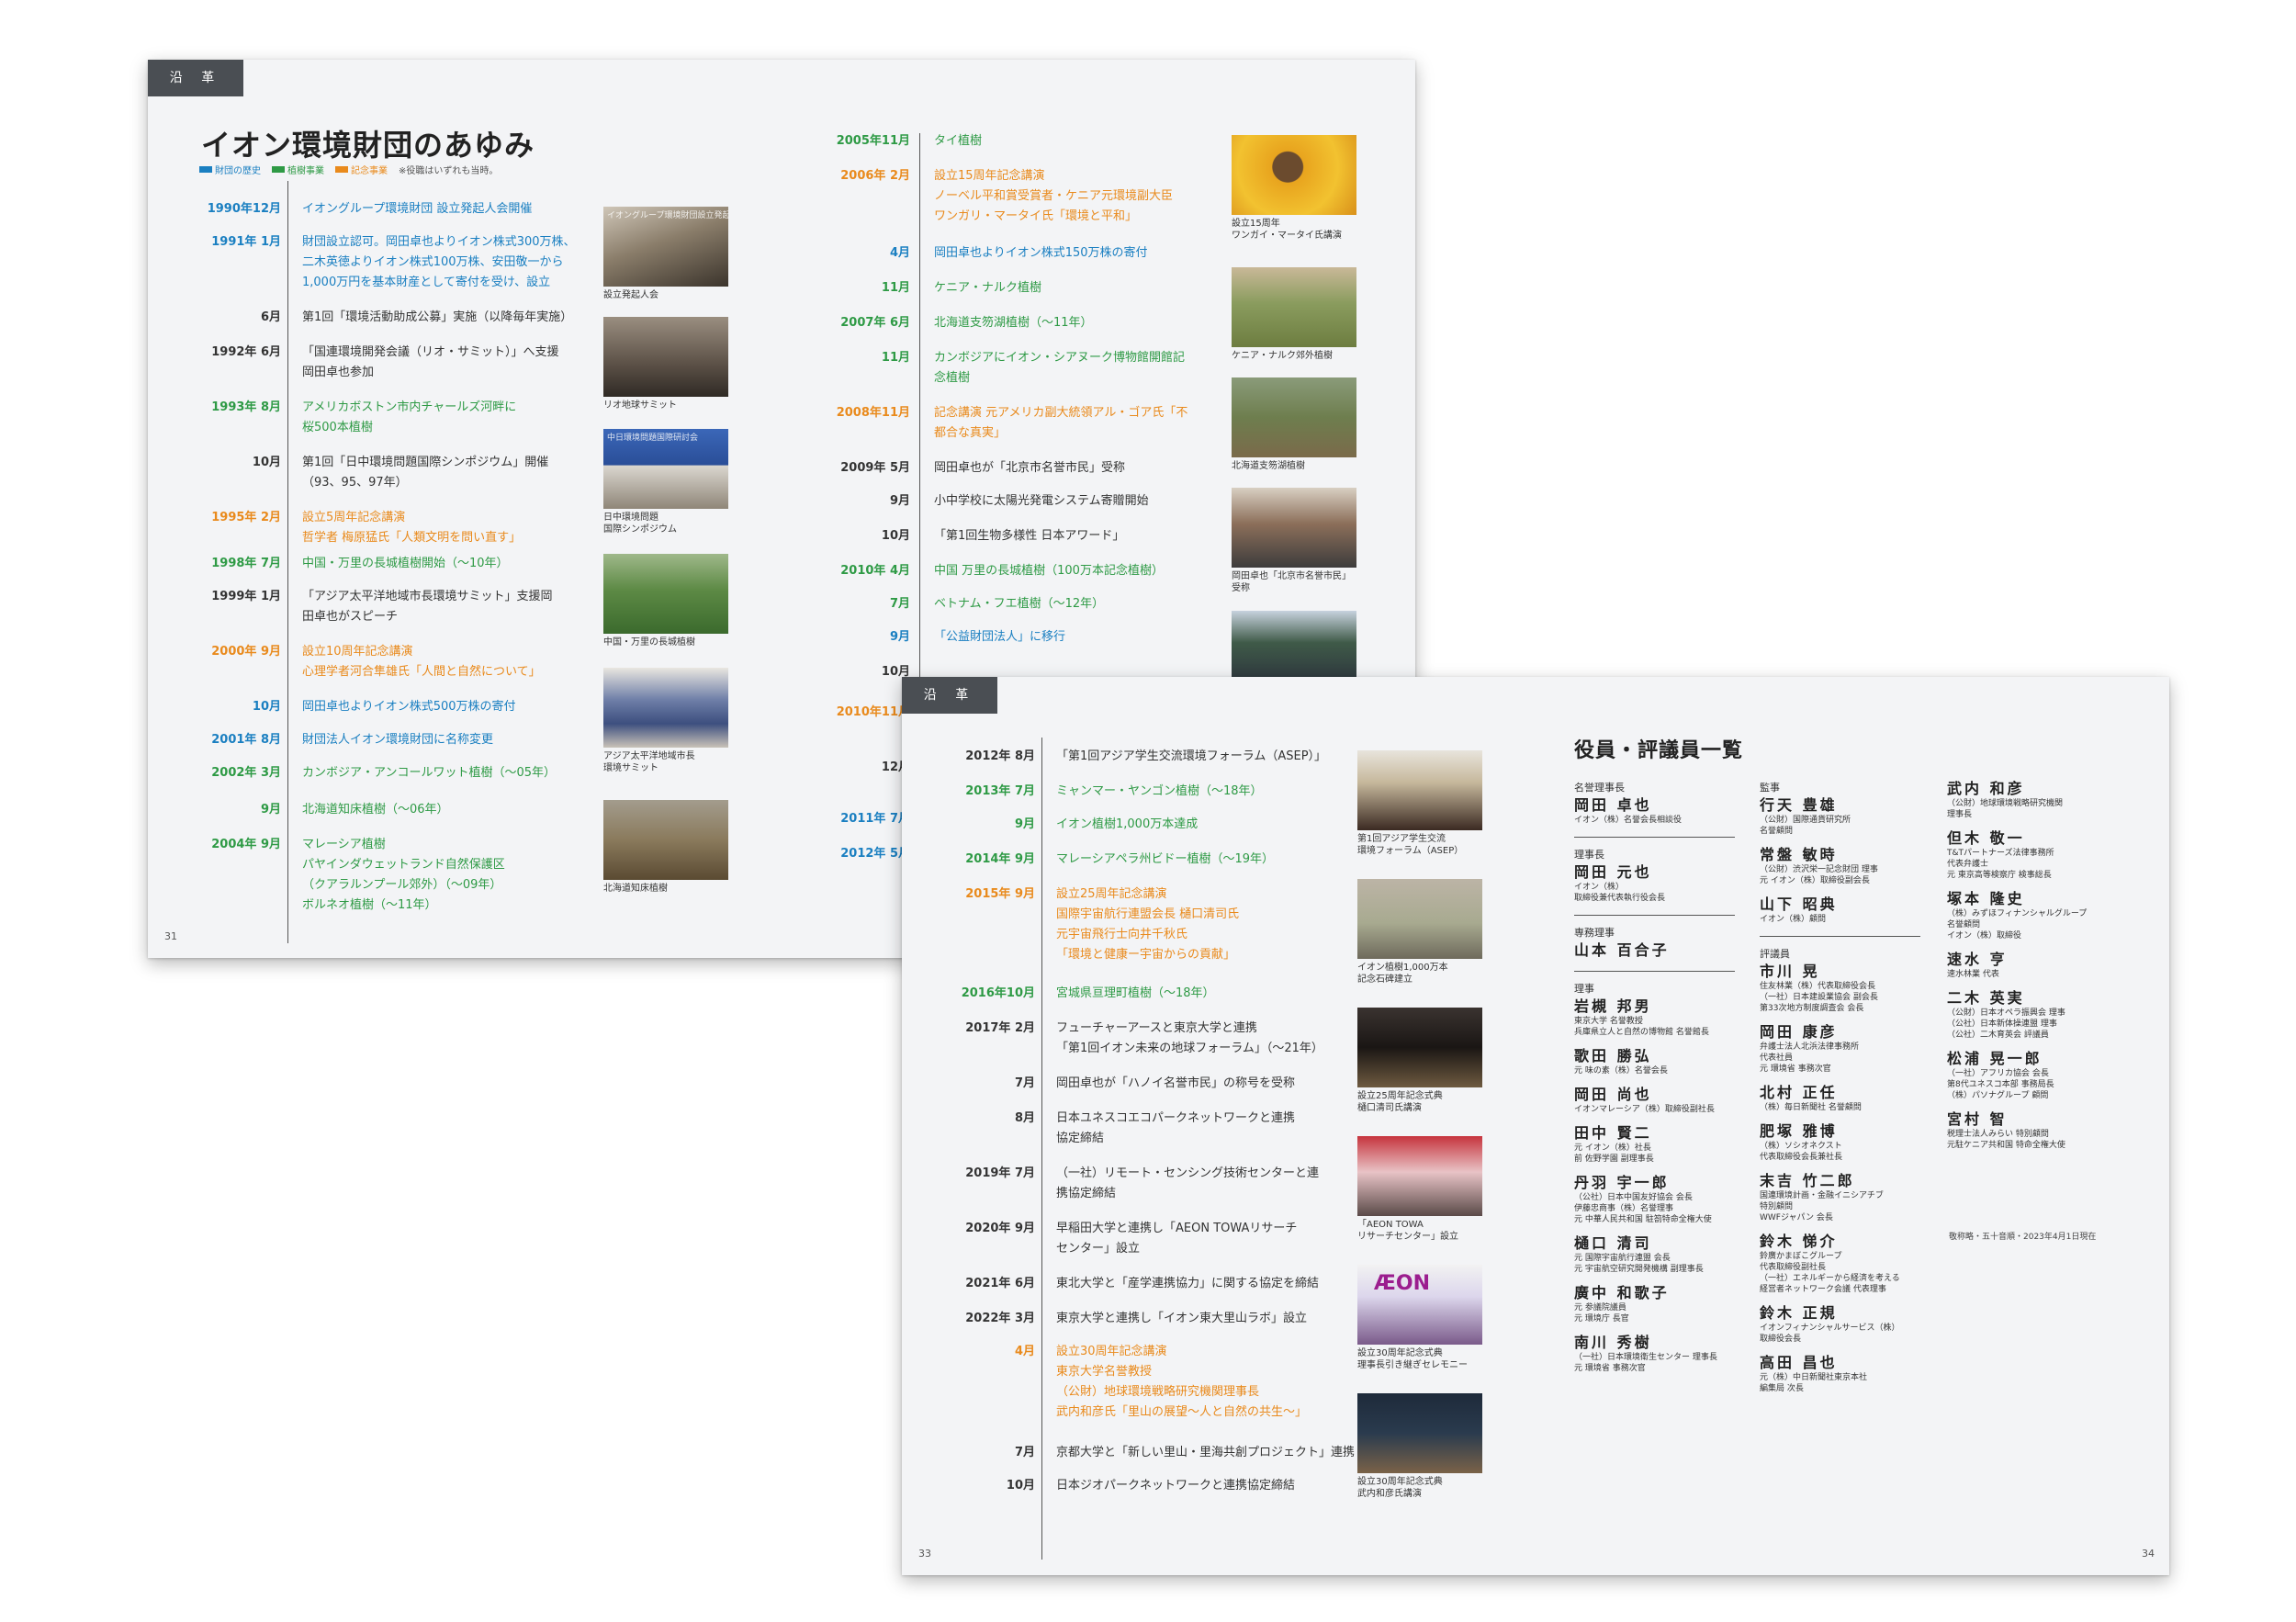  I want to click on timeline-date: 2012年 8月, so click(1000, 756).